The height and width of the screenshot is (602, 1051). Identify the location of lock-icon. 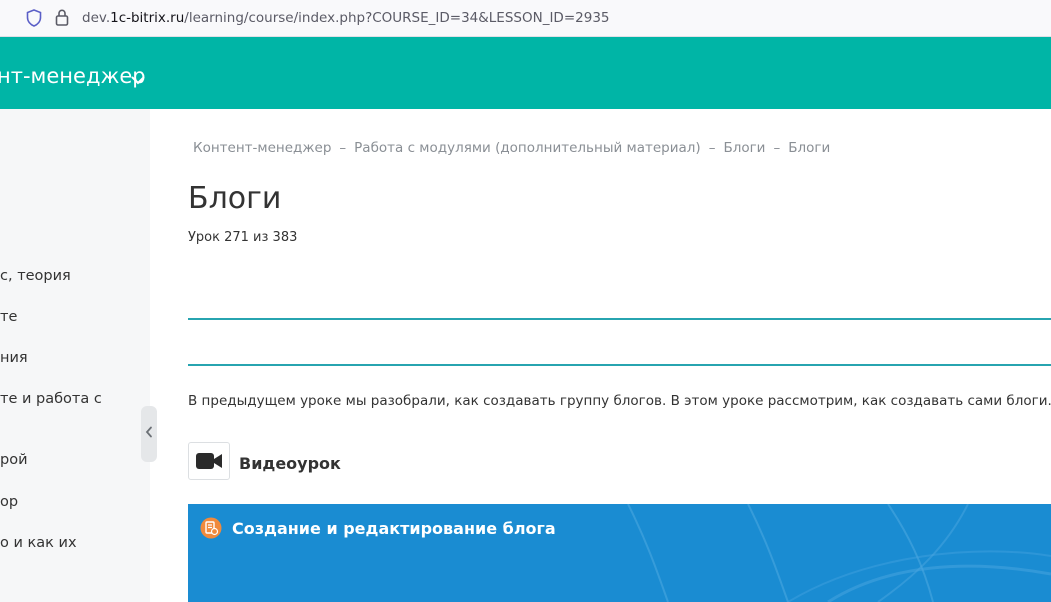
(62, 20).